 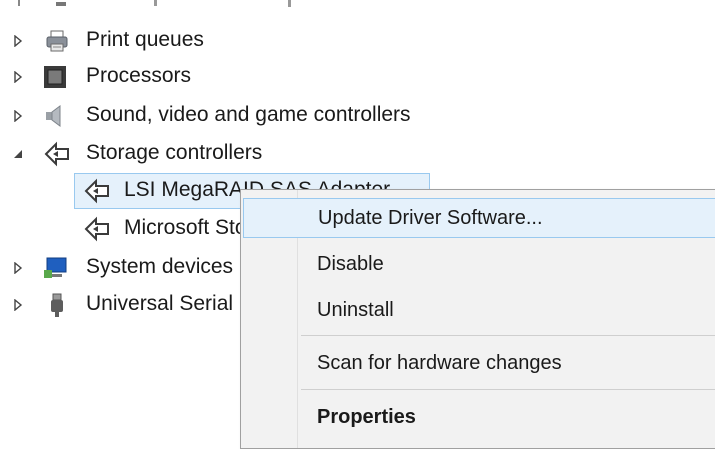 I want to click on menu-item-scan-hardware: Scan for hardware changes, so click(x=479, y=363).